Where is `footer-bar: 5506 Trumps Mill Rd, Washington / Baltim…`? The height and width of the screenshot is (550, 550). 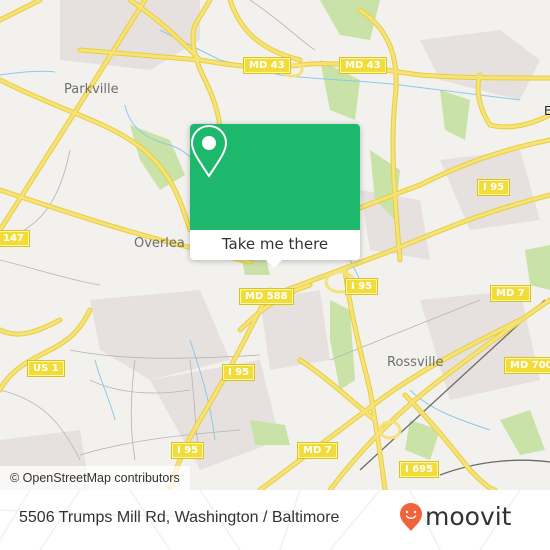 footer-bar: 5506 Trumps Mill Rd, Washington / Baltim… is located at coordinates (275, 520).